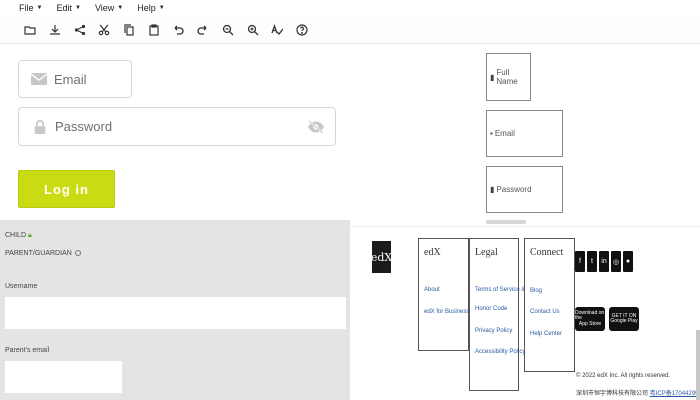 The width and height of the screenshot is (700, 400). Describe the element at coordinates (26, 8) in the screenshot. I see `menu-file-label: File` at that location.